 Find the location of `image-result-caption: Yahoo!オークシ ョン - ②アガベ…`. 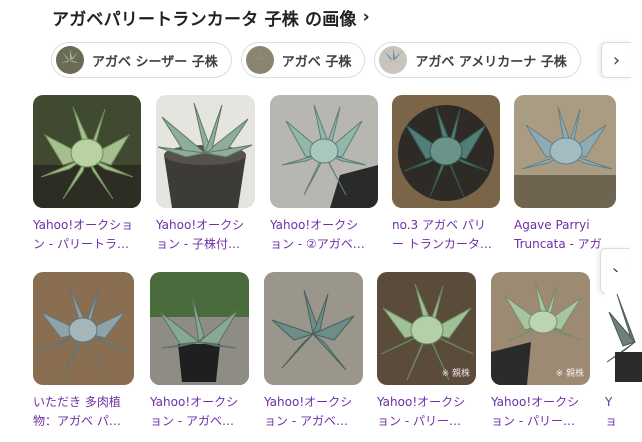

image-result-caption: Yahoo!オークシ ョン - ②アガベ… is located at coordinates (324, 235).